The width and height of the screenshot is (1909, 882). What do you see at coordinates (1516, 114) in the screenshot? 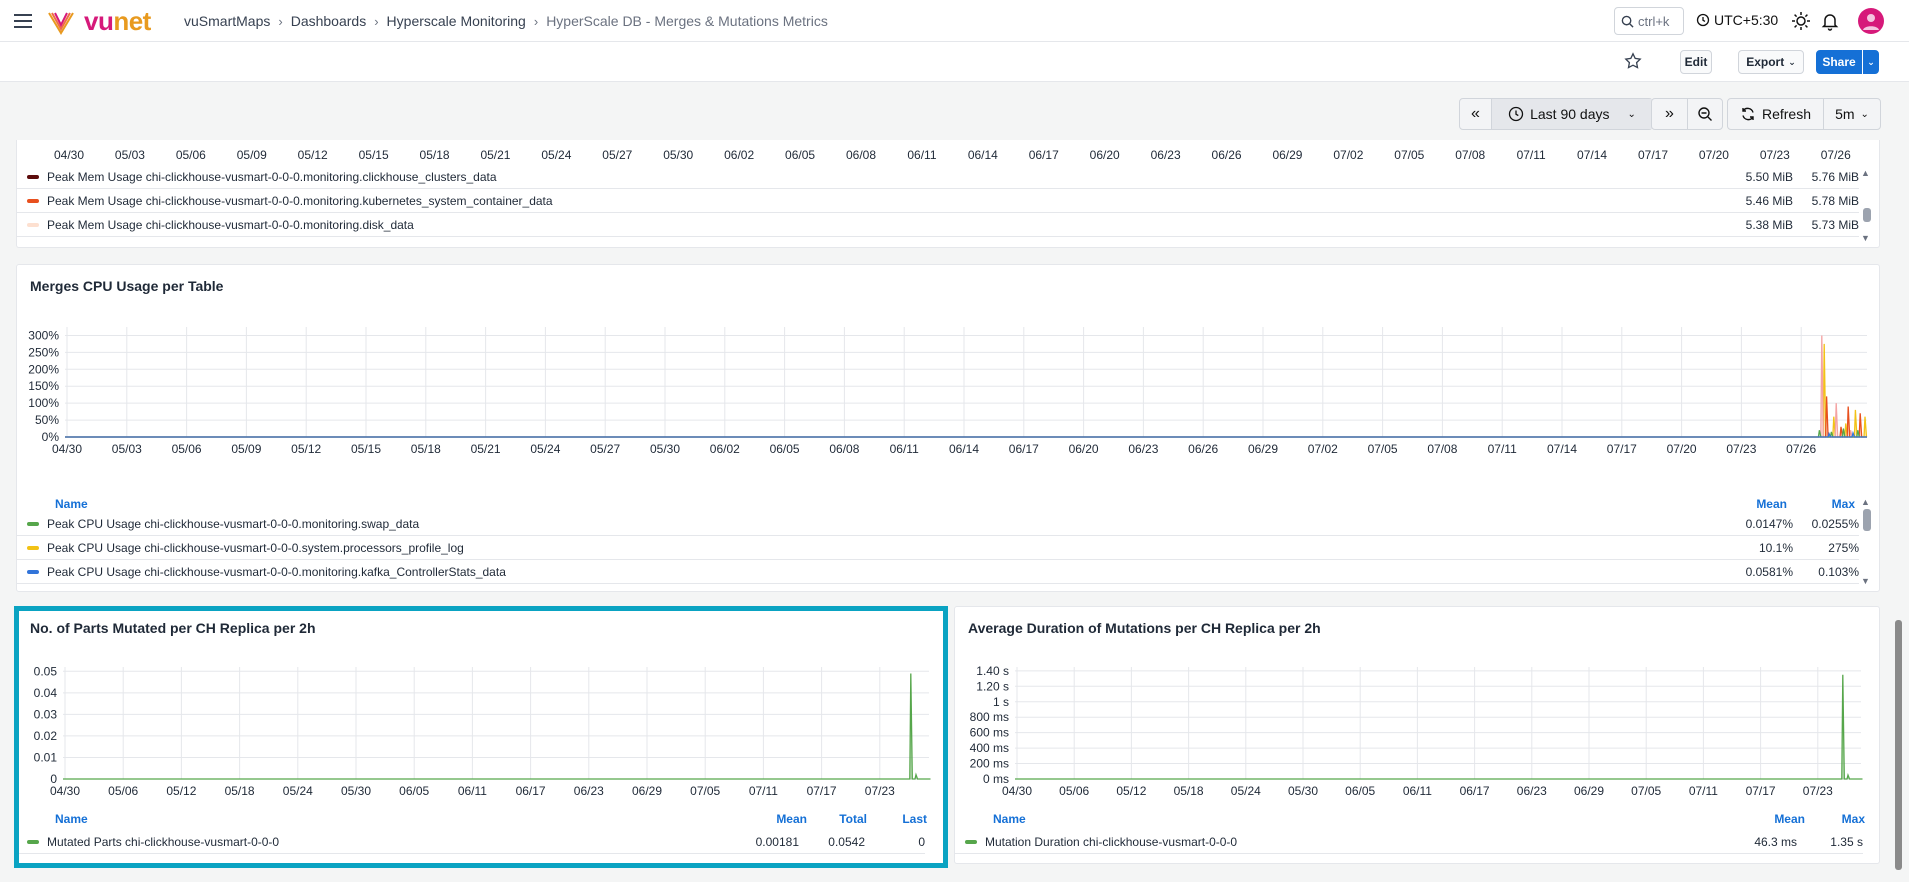
I see `clock-icon` at bounding box center [1516, 114].